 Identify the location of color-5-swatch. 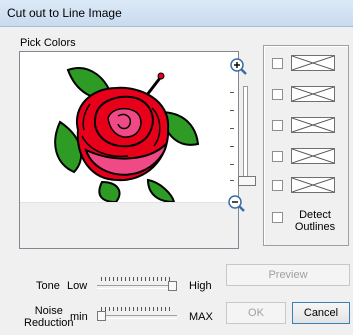
(313, 185).